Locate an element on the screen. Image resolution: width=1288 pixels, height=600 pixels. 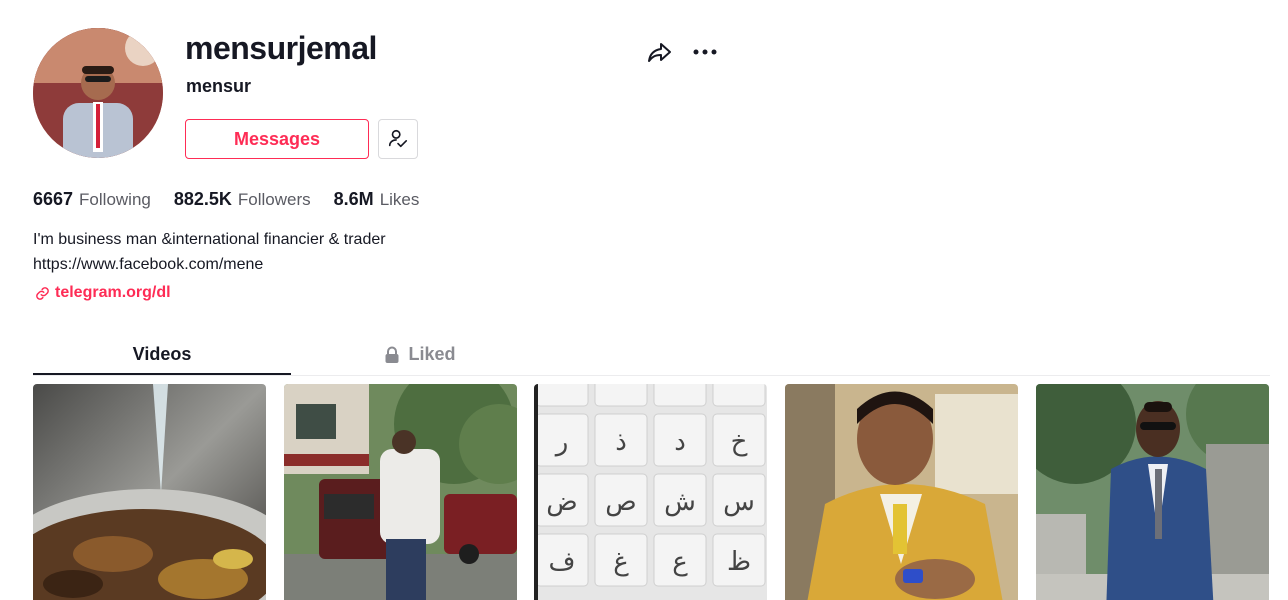
followers-stat: 882.5K Followers is located at coordinates (242, 199).